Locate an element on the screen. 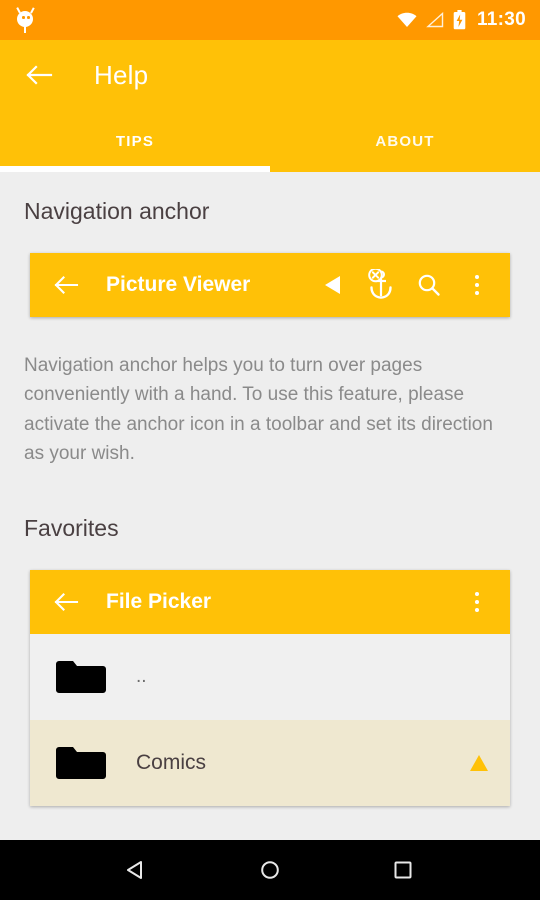  section-heading-navigation-anchor: Navigation anchor is located at coordinates (117, 211).